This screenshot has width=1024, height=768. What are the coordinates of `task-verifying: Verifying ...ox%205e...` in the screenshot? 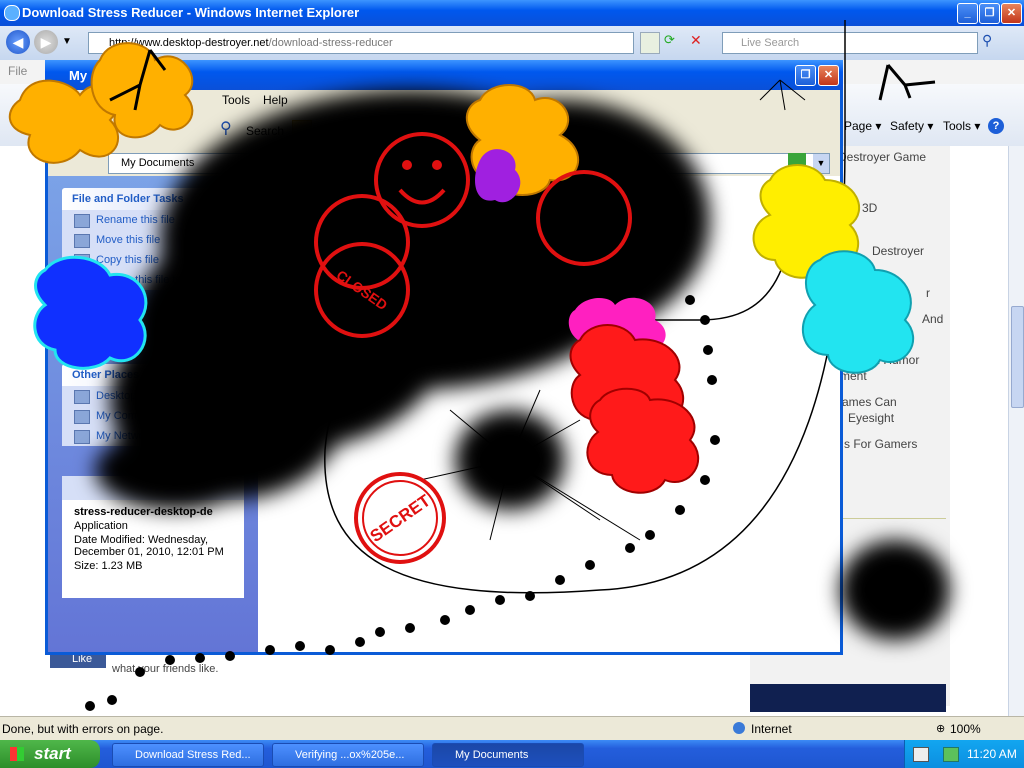 It's located at (348, 755).